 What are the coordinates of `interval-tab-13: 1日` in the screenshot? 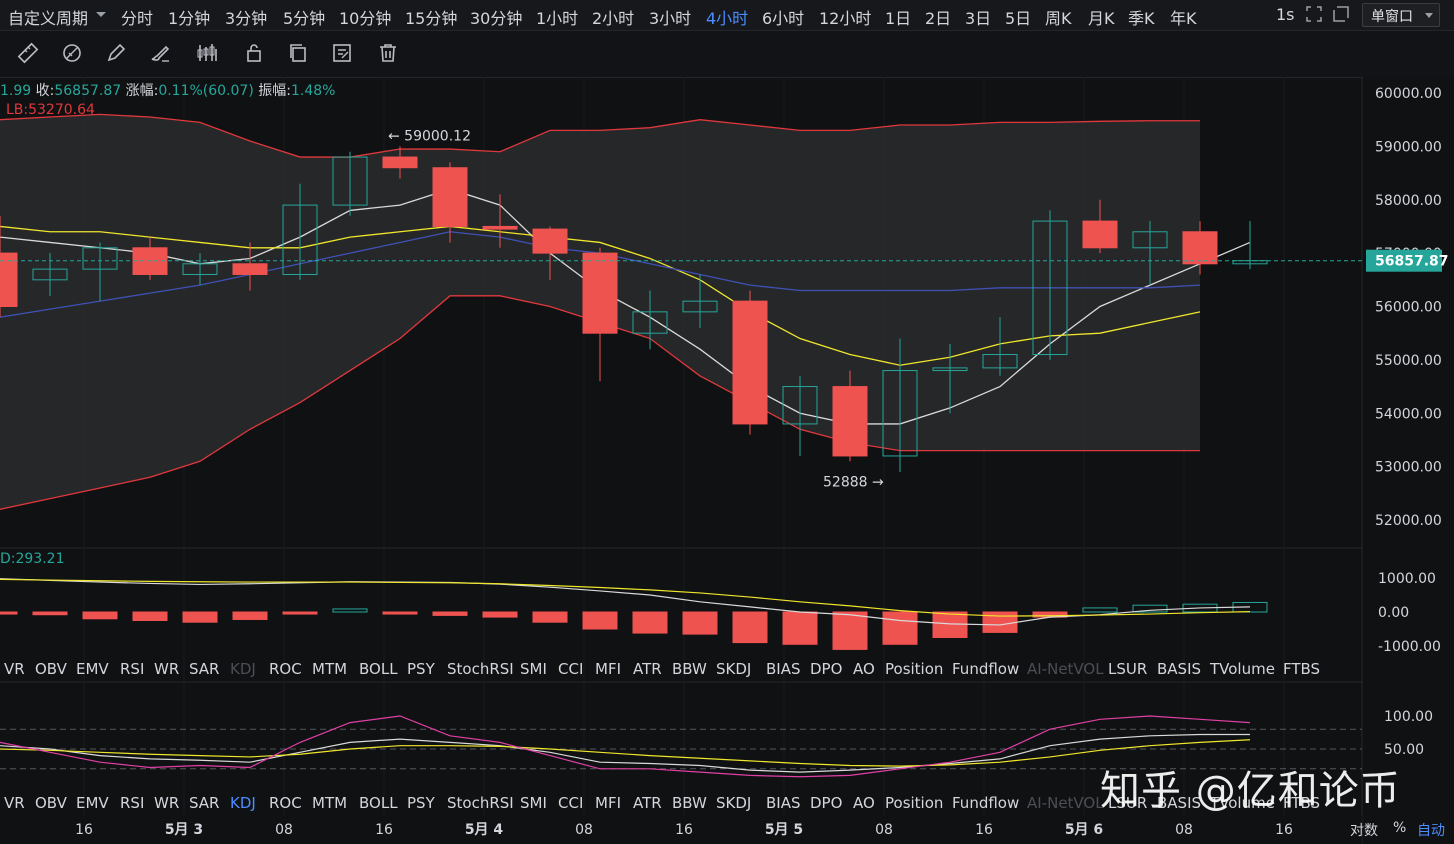 It's located at (898, 17).